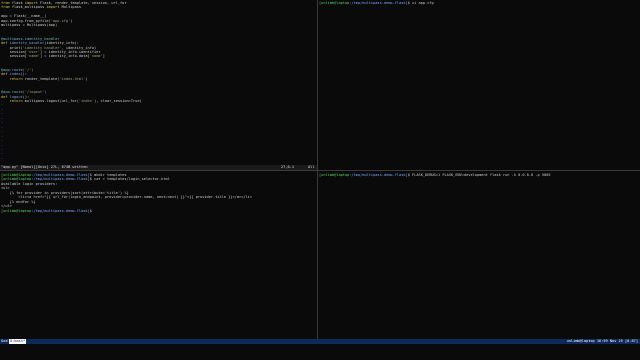 The image size is (640, 360). Describe the element at coordinates (602, 341) in the screenshot. I see `tmux-status-right: unlimb@laptop 16:59 Nov 25 [0.87]` at that location.